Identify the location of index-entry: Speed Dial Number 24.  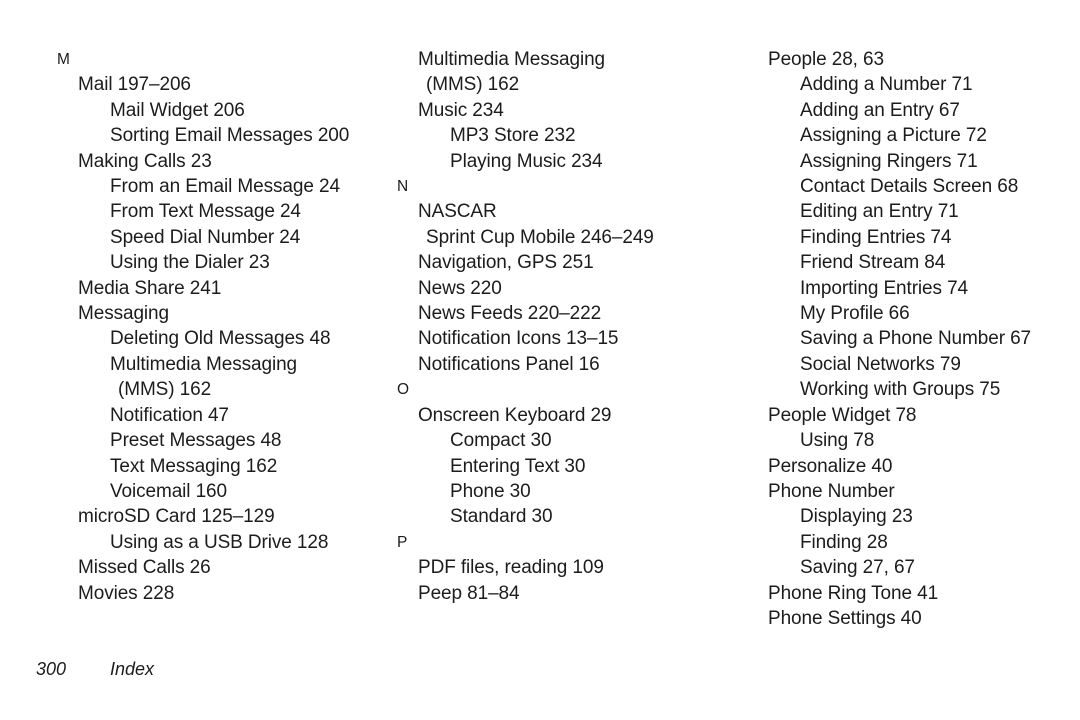
(205, 237).